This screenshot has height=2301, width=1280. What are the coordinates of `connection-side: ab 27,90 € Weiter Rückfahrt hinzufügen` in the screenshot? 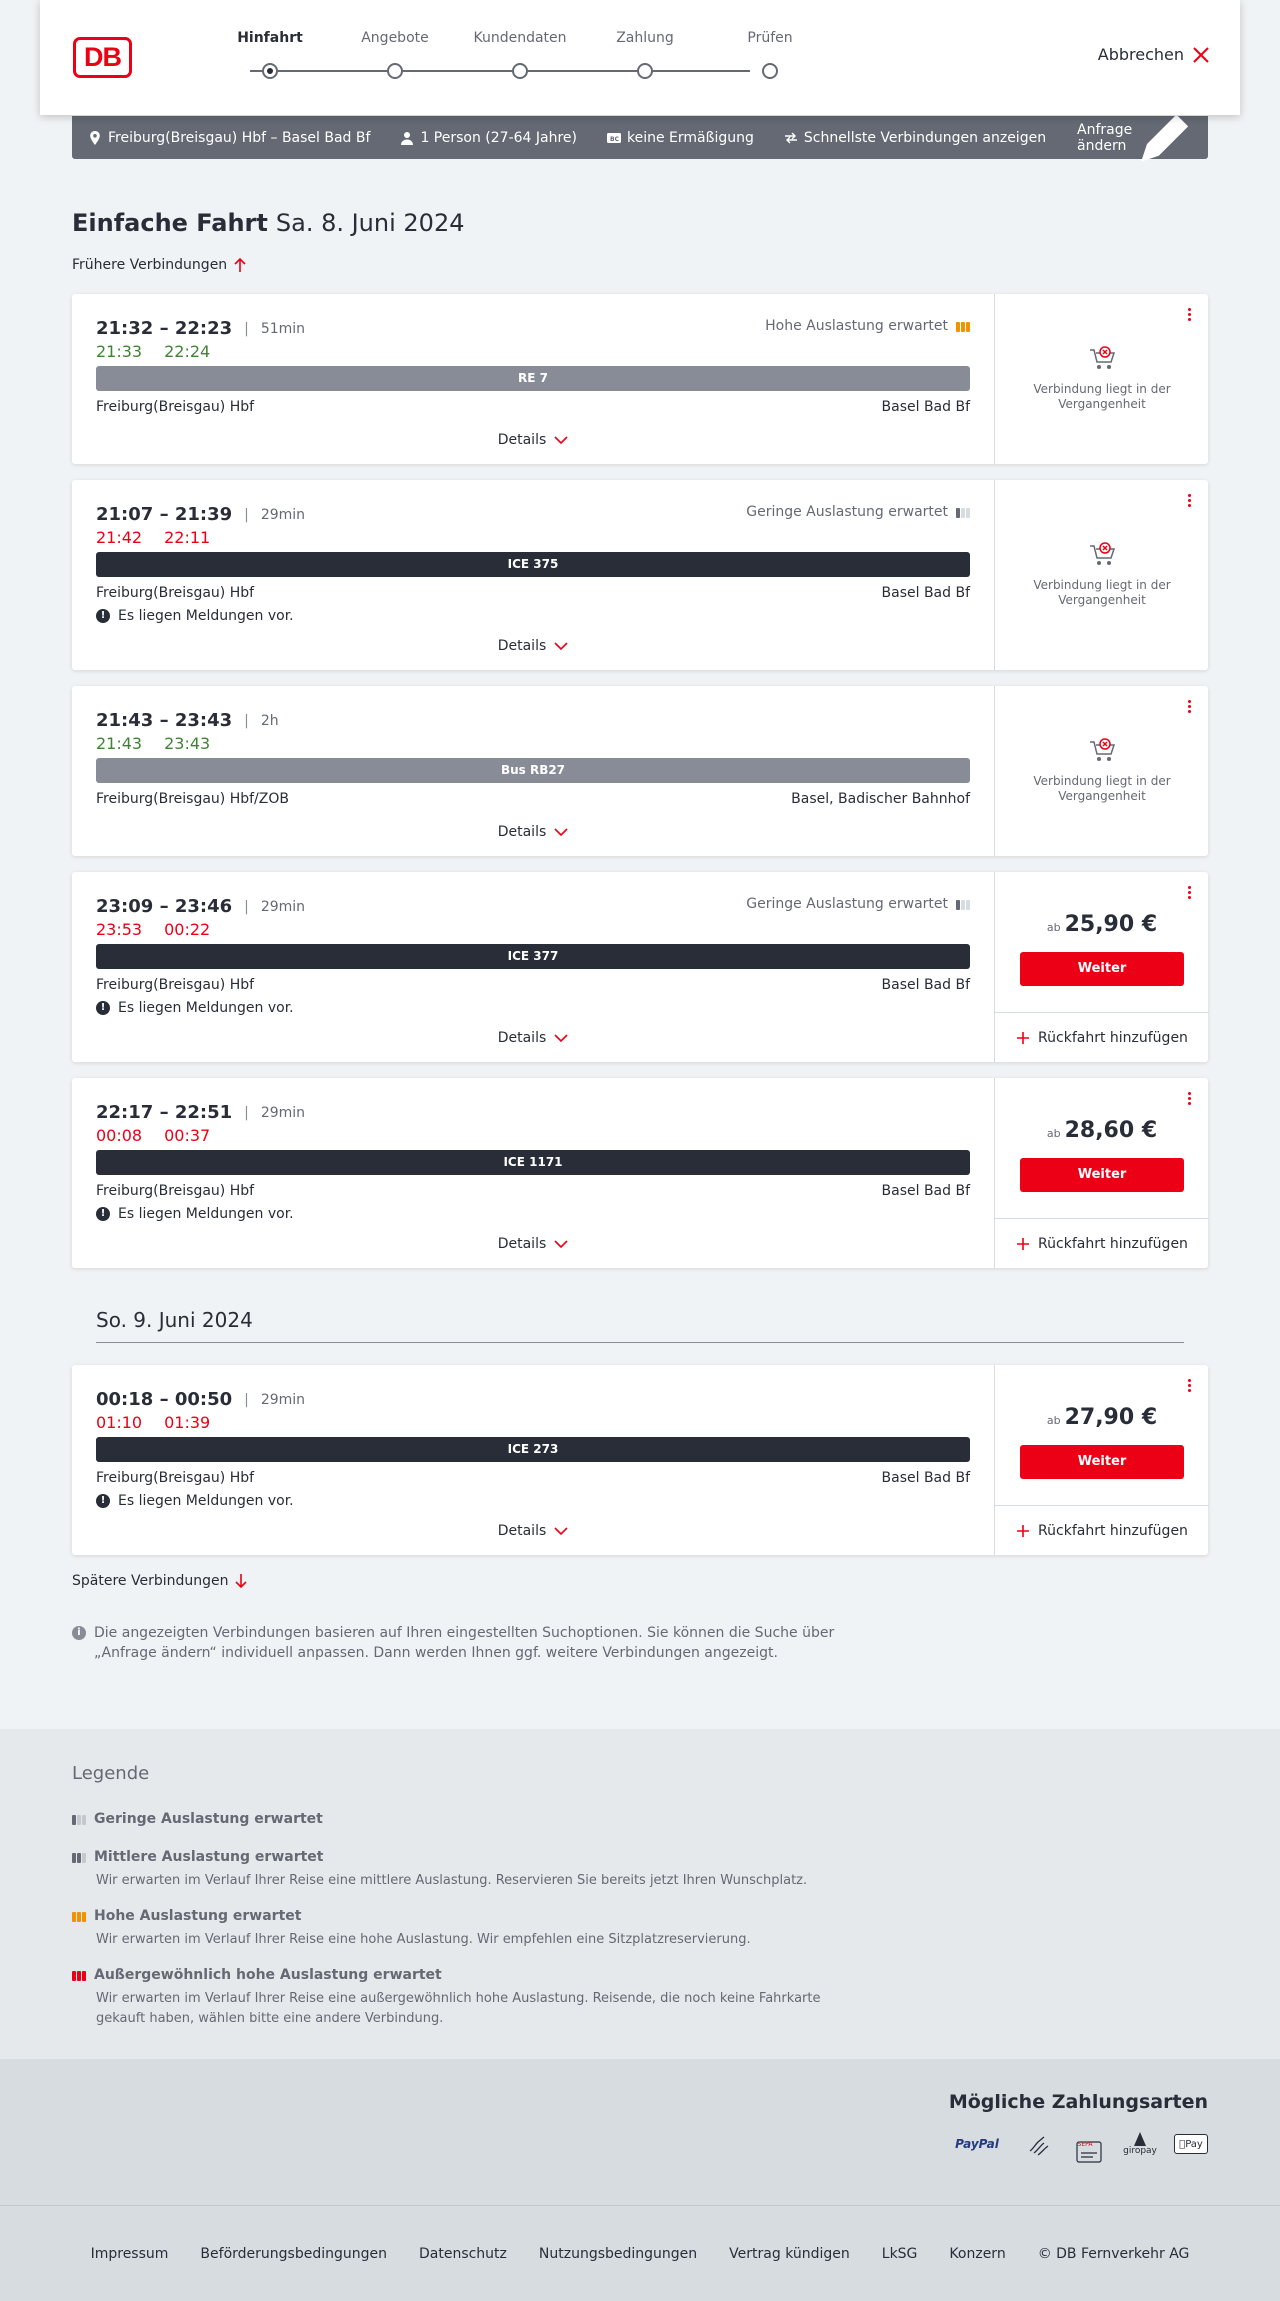 It's located at (1101, 1460).